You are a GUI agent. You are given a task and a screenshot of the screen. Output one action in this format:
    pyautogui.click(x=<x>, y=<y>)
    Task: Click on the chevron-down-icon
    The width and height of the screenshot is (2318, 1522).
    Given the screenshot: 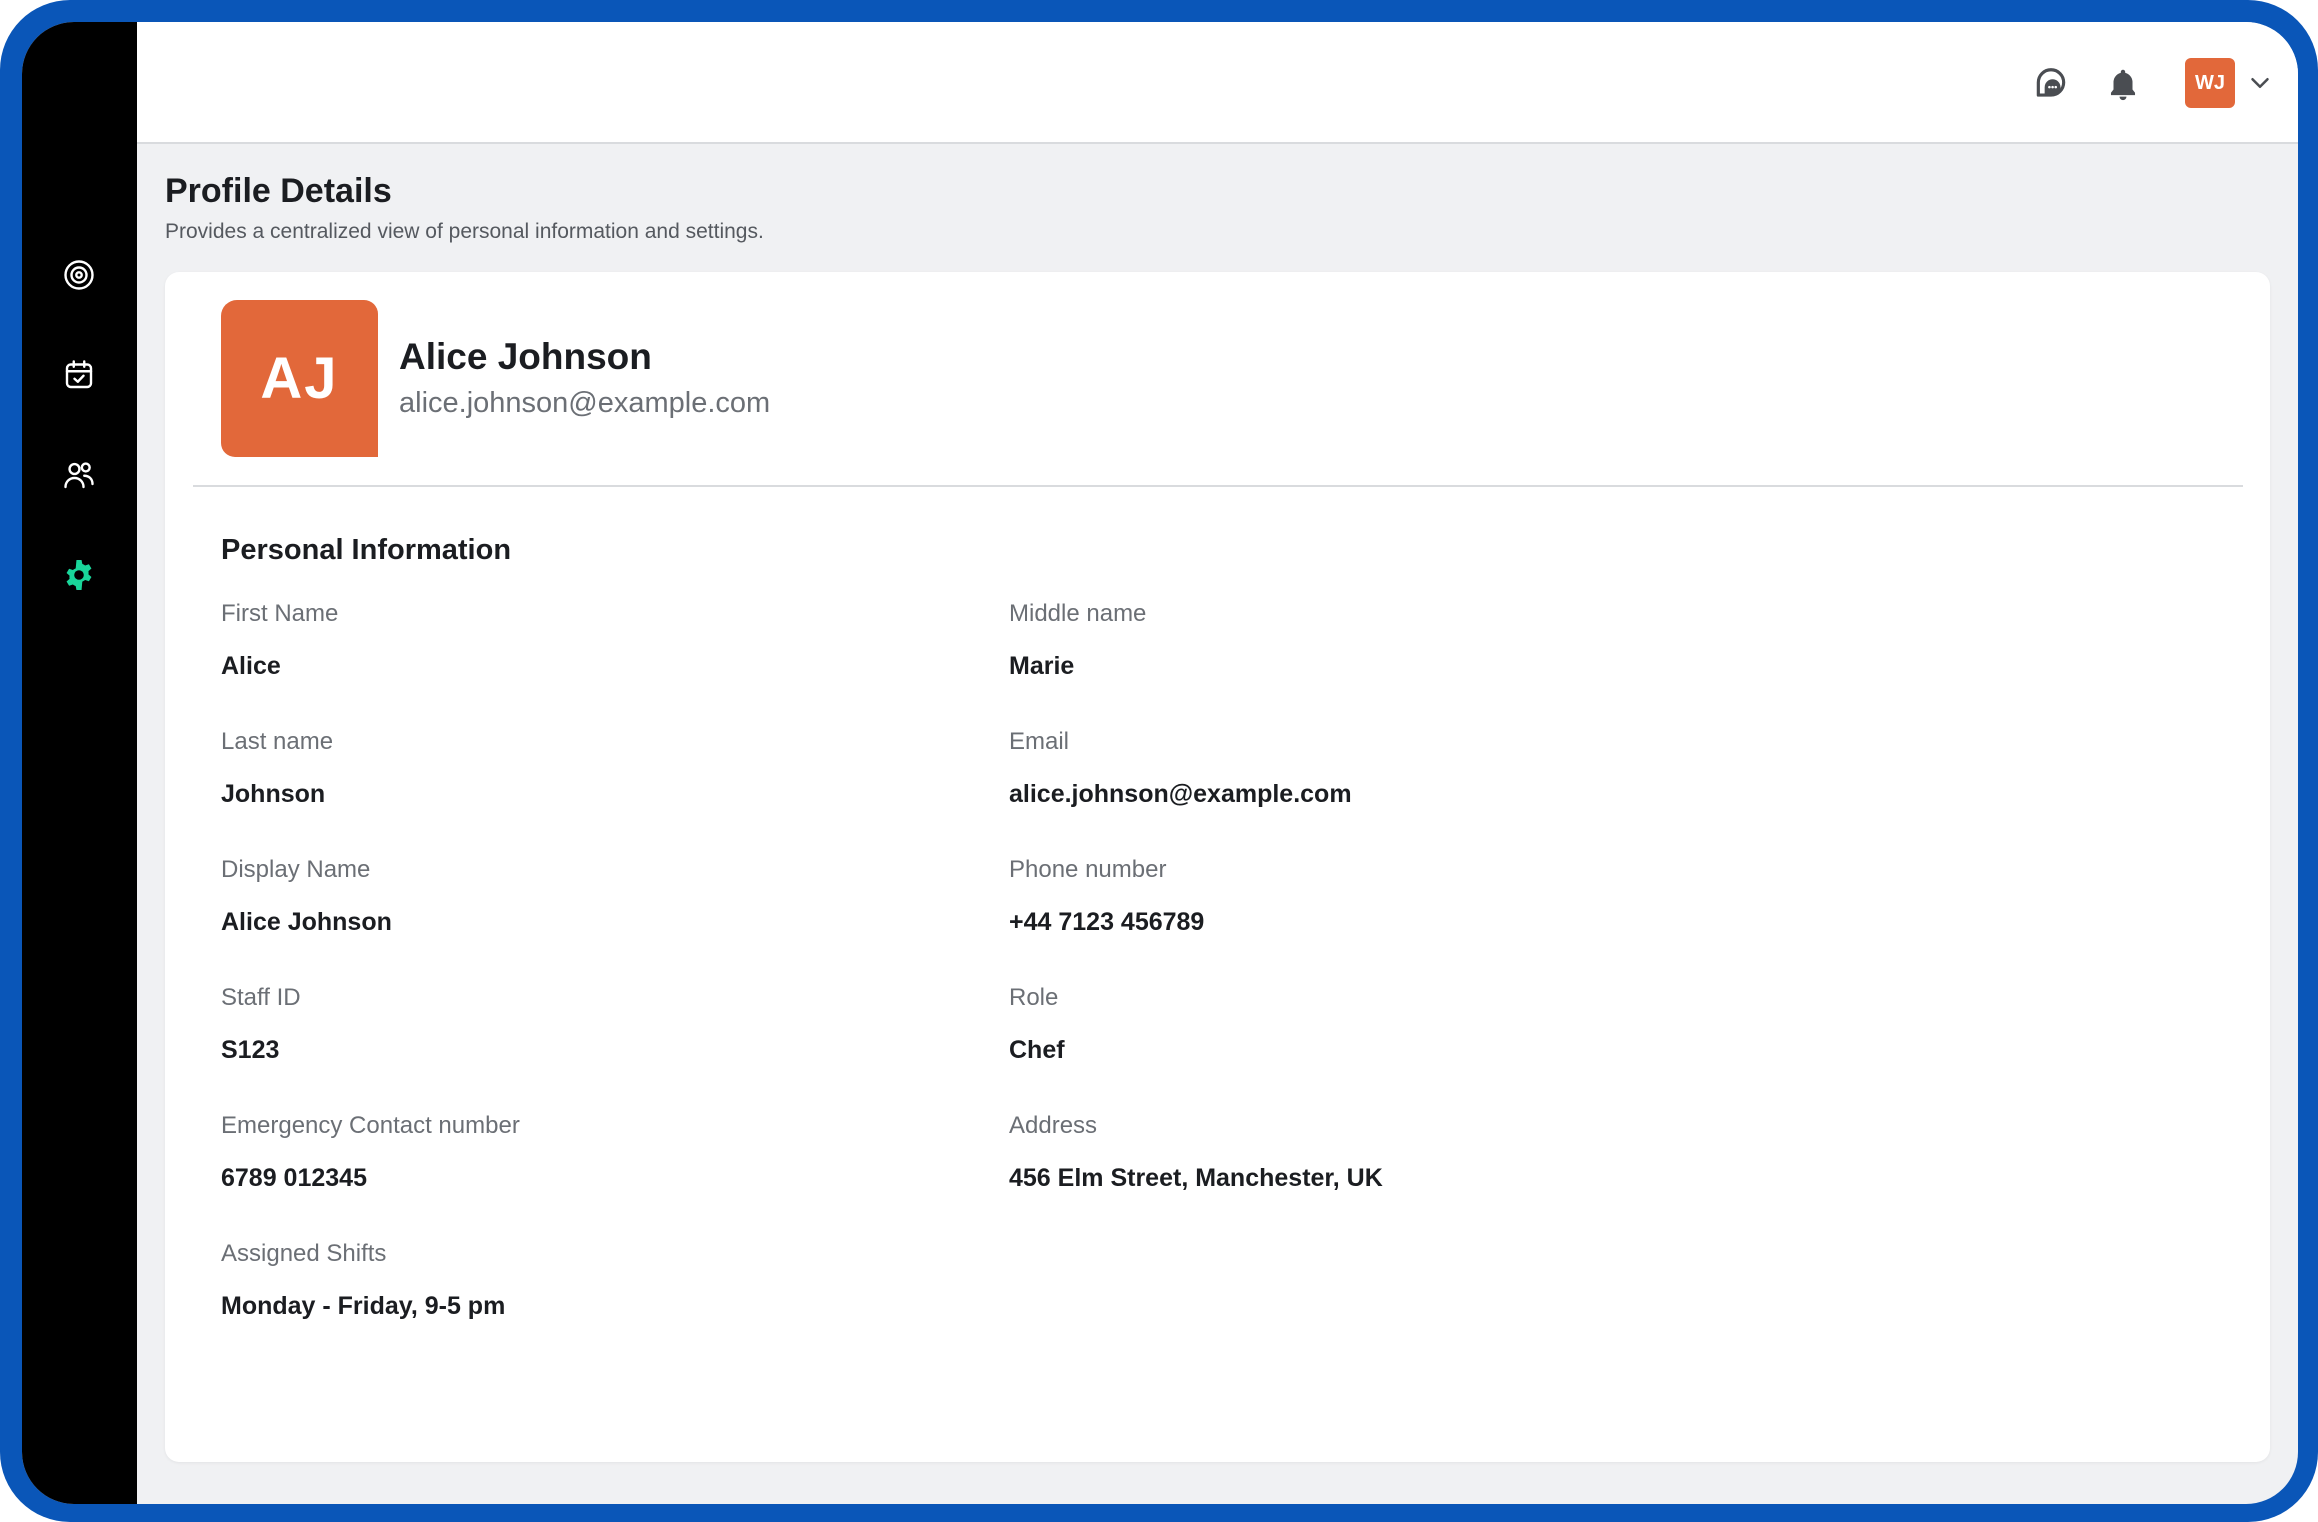 What is the action you would take?
    pyautogui.click(x=2260, y=83)
    